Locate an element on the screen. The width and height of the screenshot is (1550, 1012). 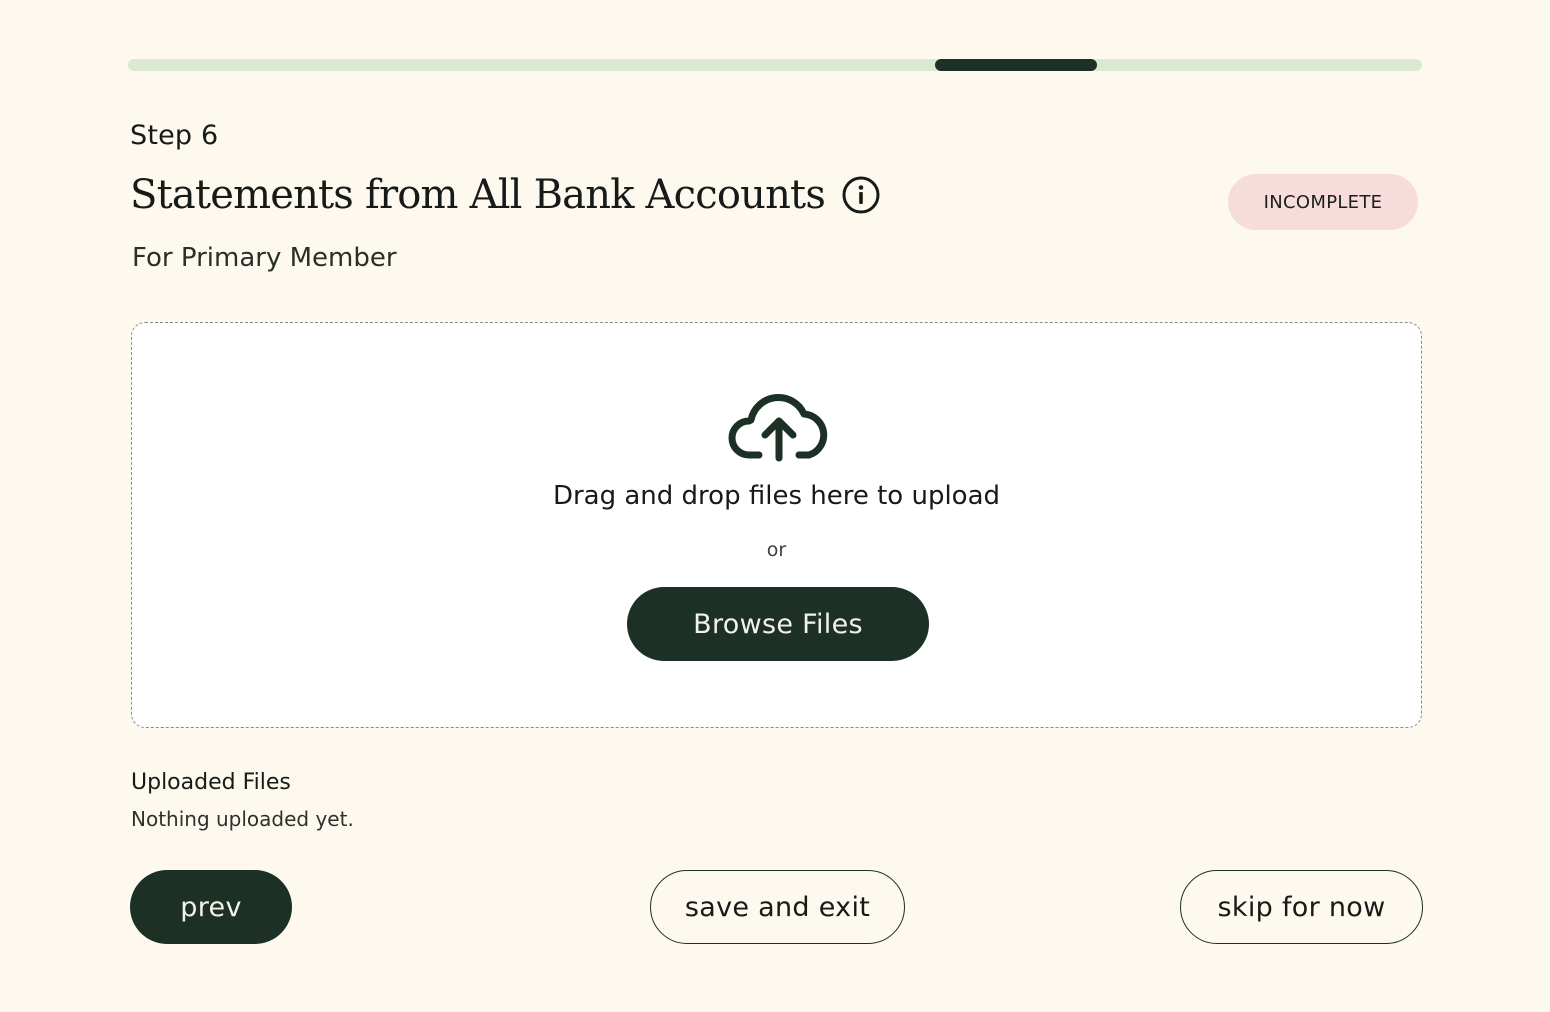
browse-files-button: Browse Files is located at coordinates (778, 624).